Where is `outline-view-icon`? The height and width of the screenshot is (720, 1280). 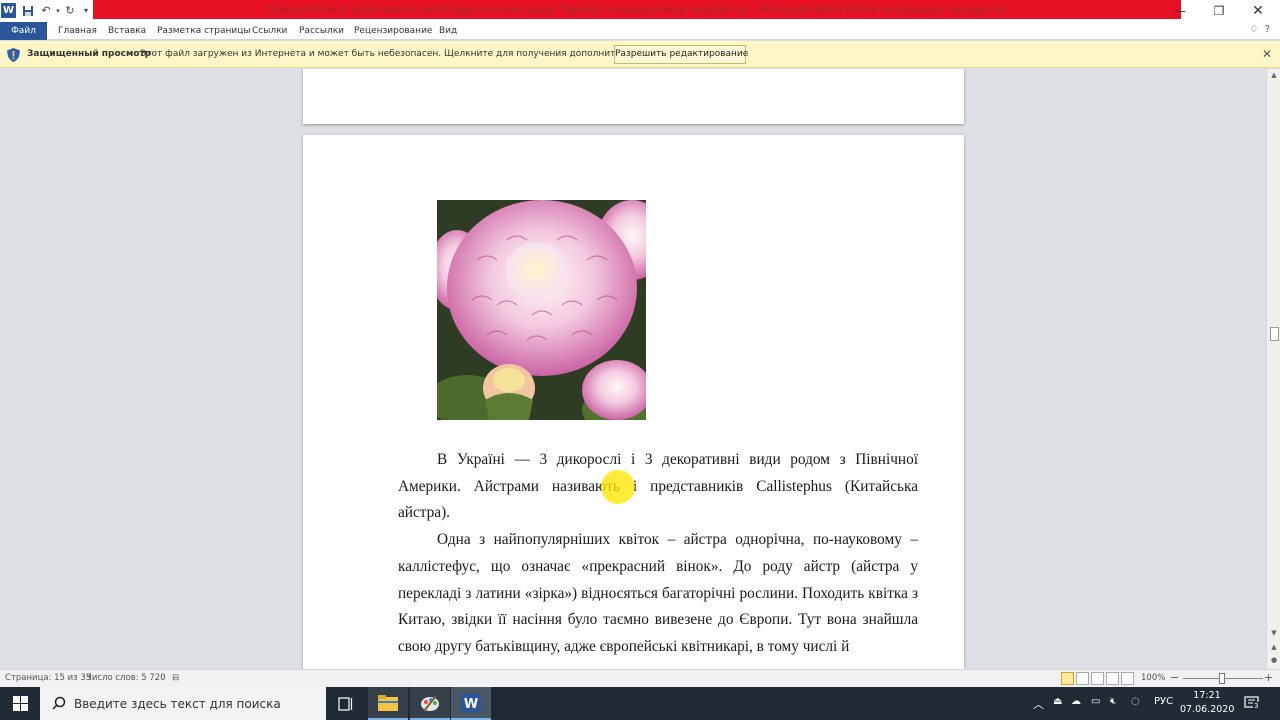 outline-view-icon is located at coordinates (1112, 678).